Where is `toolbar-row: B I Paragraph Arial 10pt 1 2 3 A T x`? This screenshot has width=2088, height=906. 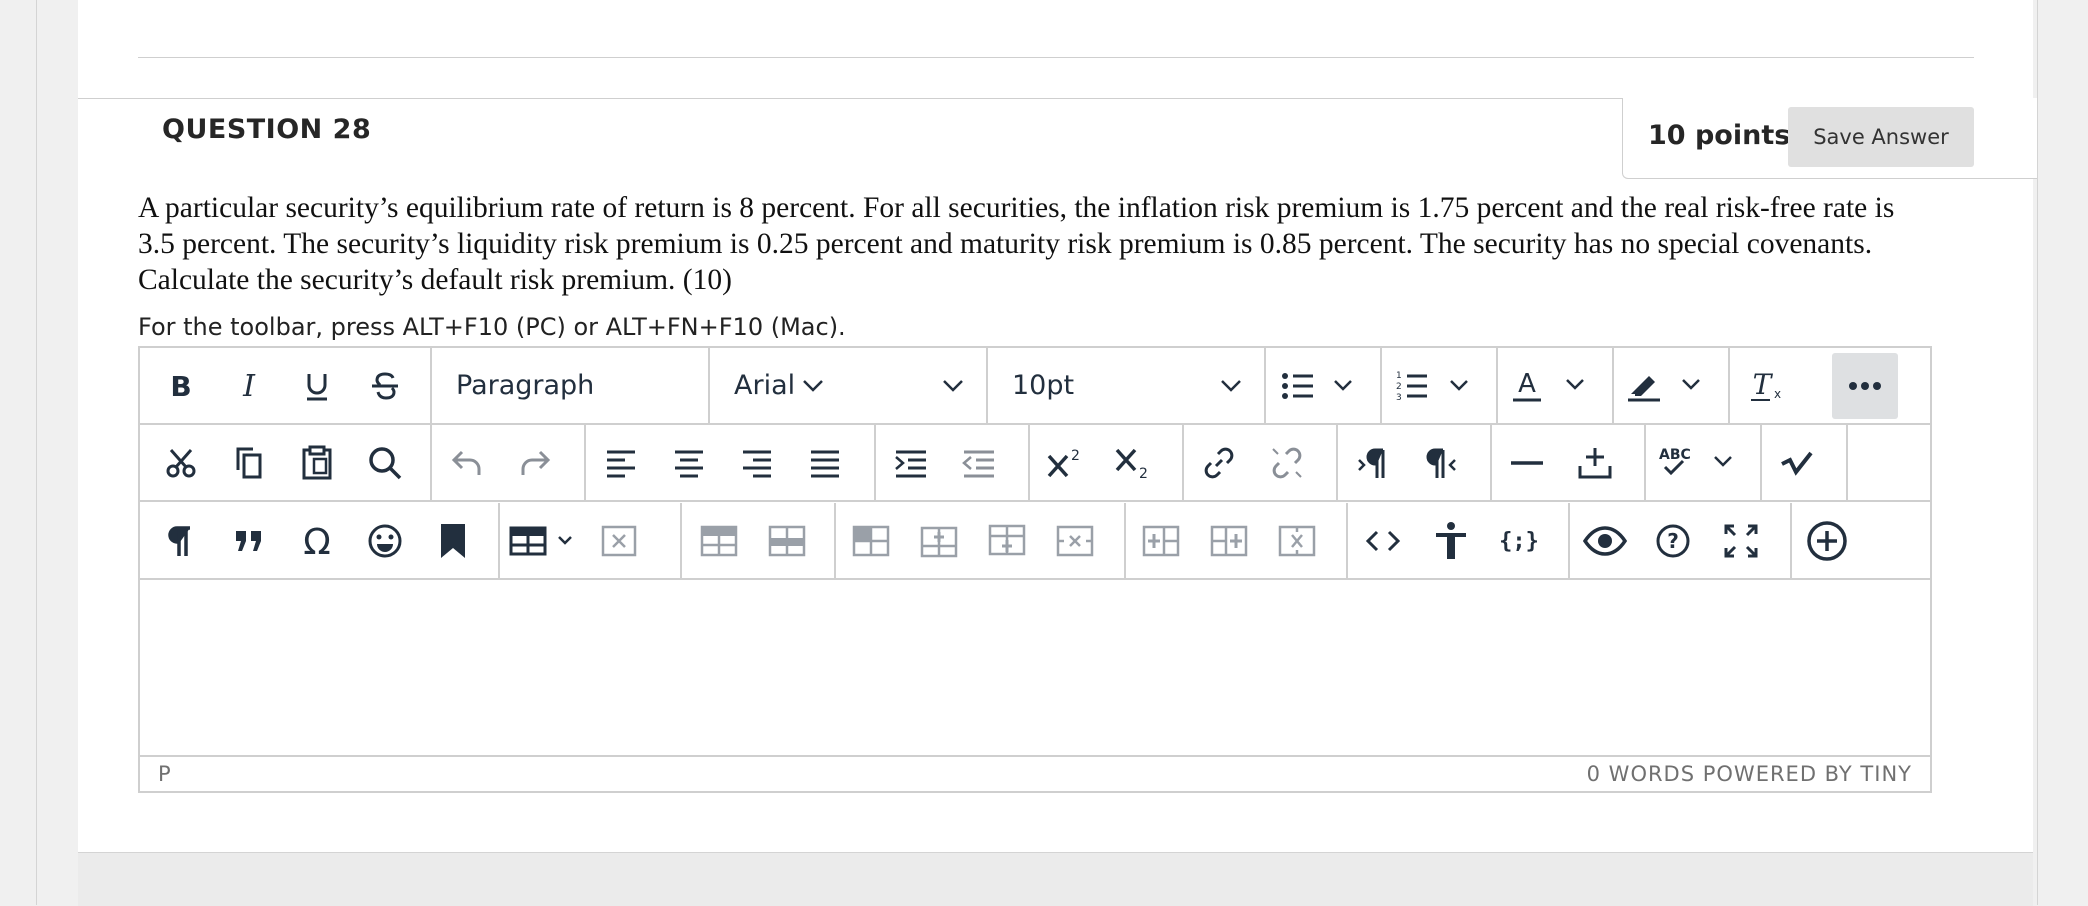 toolbar-row: B I Paragraph Arial 10pt 1 2 3 A T x is located at coordinates (1035, 386).